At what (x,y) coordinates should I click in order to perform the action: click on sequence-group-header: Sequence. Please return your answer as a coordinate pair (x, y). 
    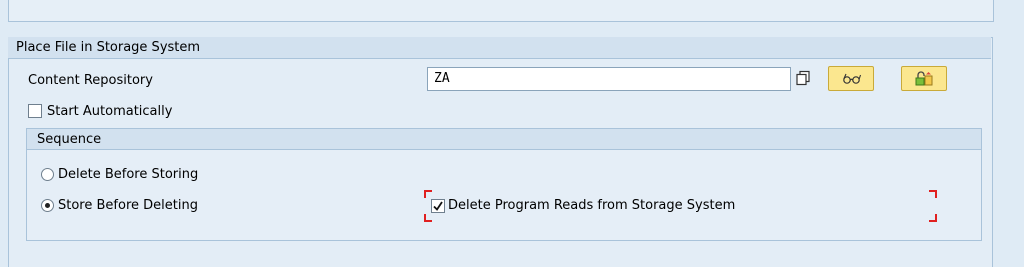
    Looking at the image, I should click on (504, 139).